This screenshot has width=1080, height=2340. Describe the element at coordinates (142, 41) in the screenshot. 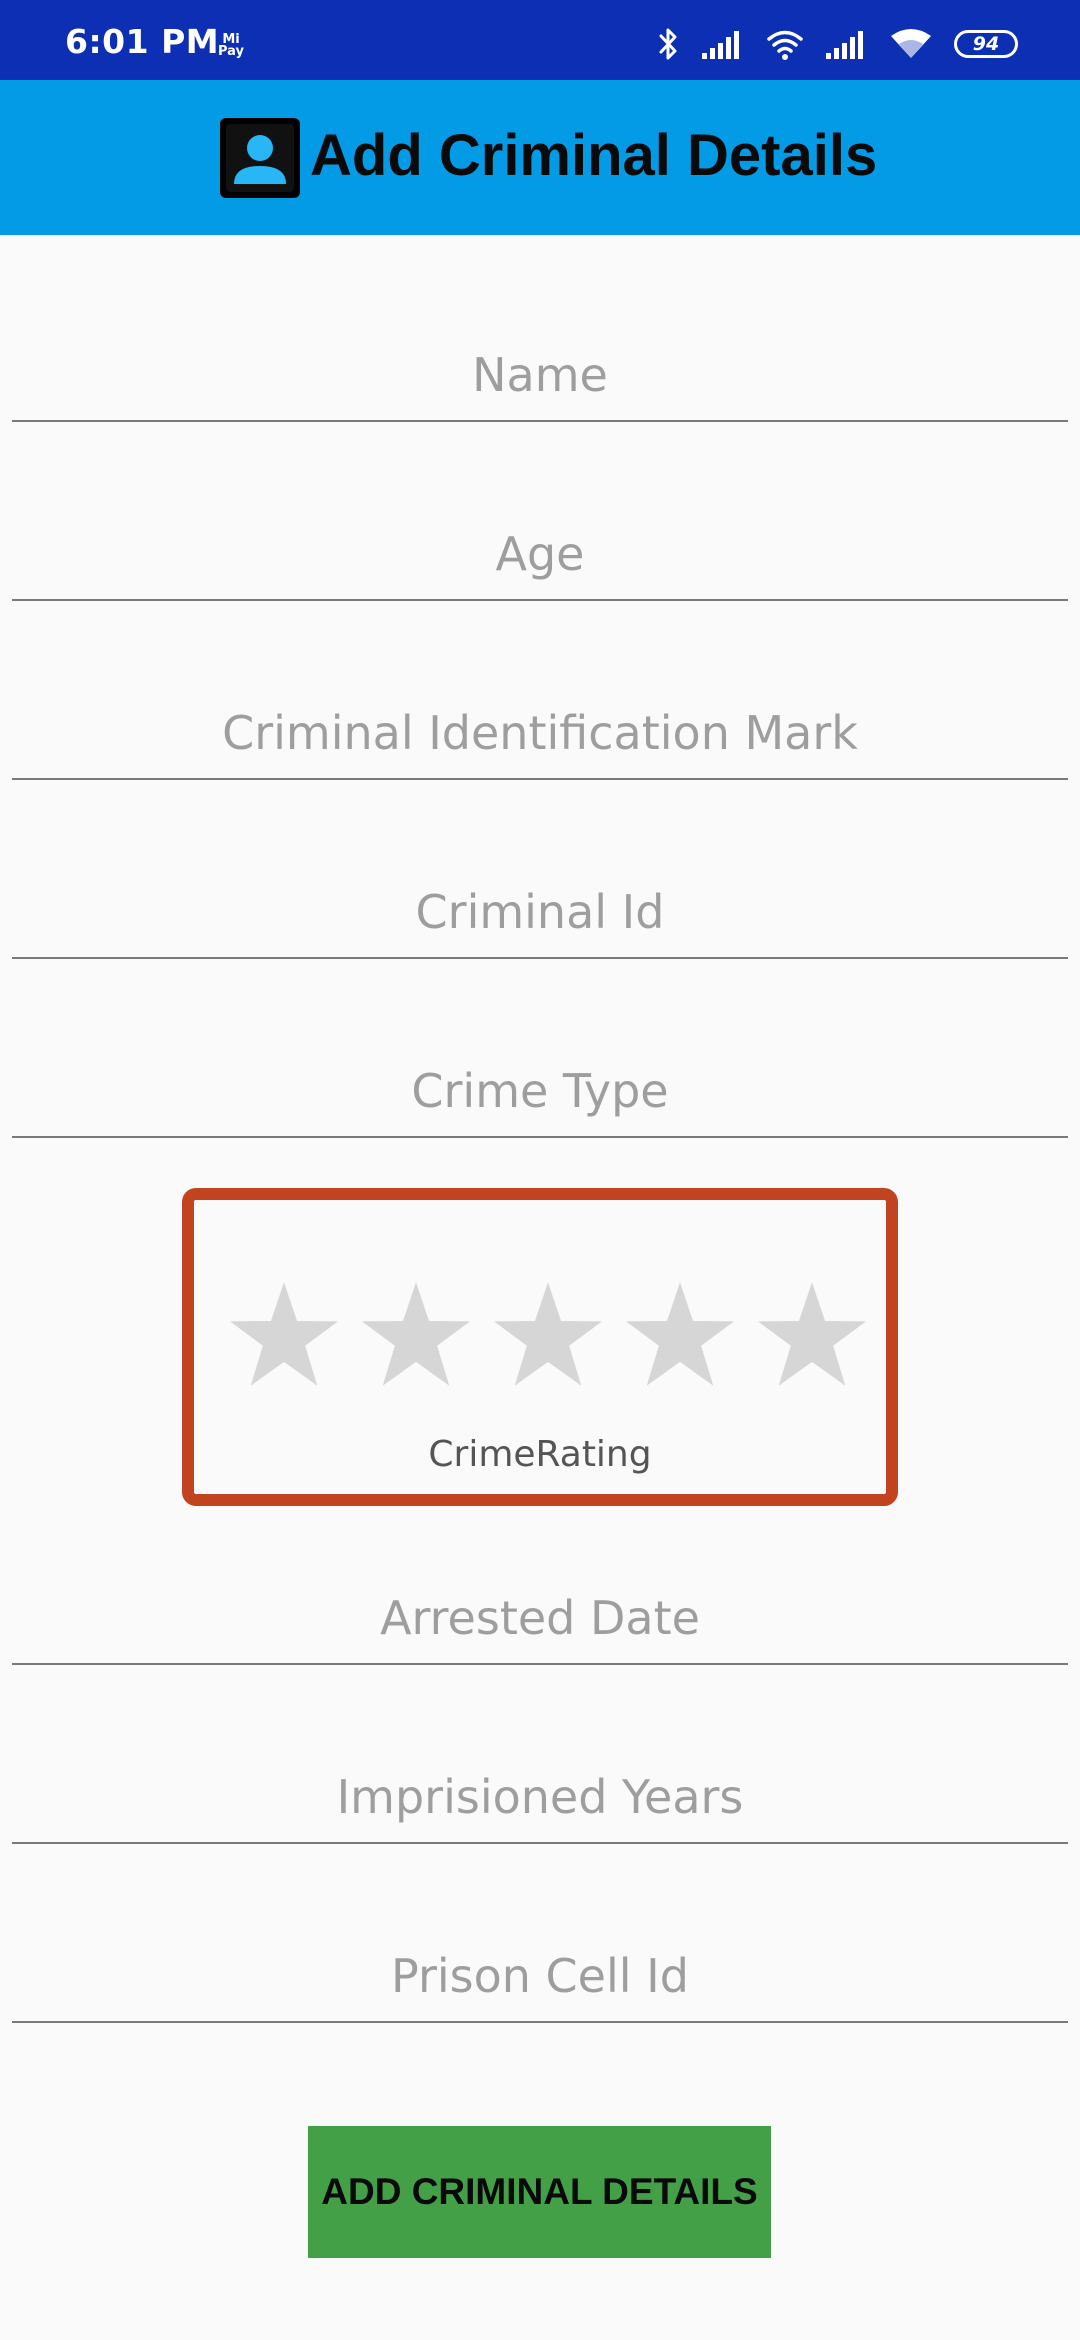

I see `status-time: 6:01 PM` at that location.